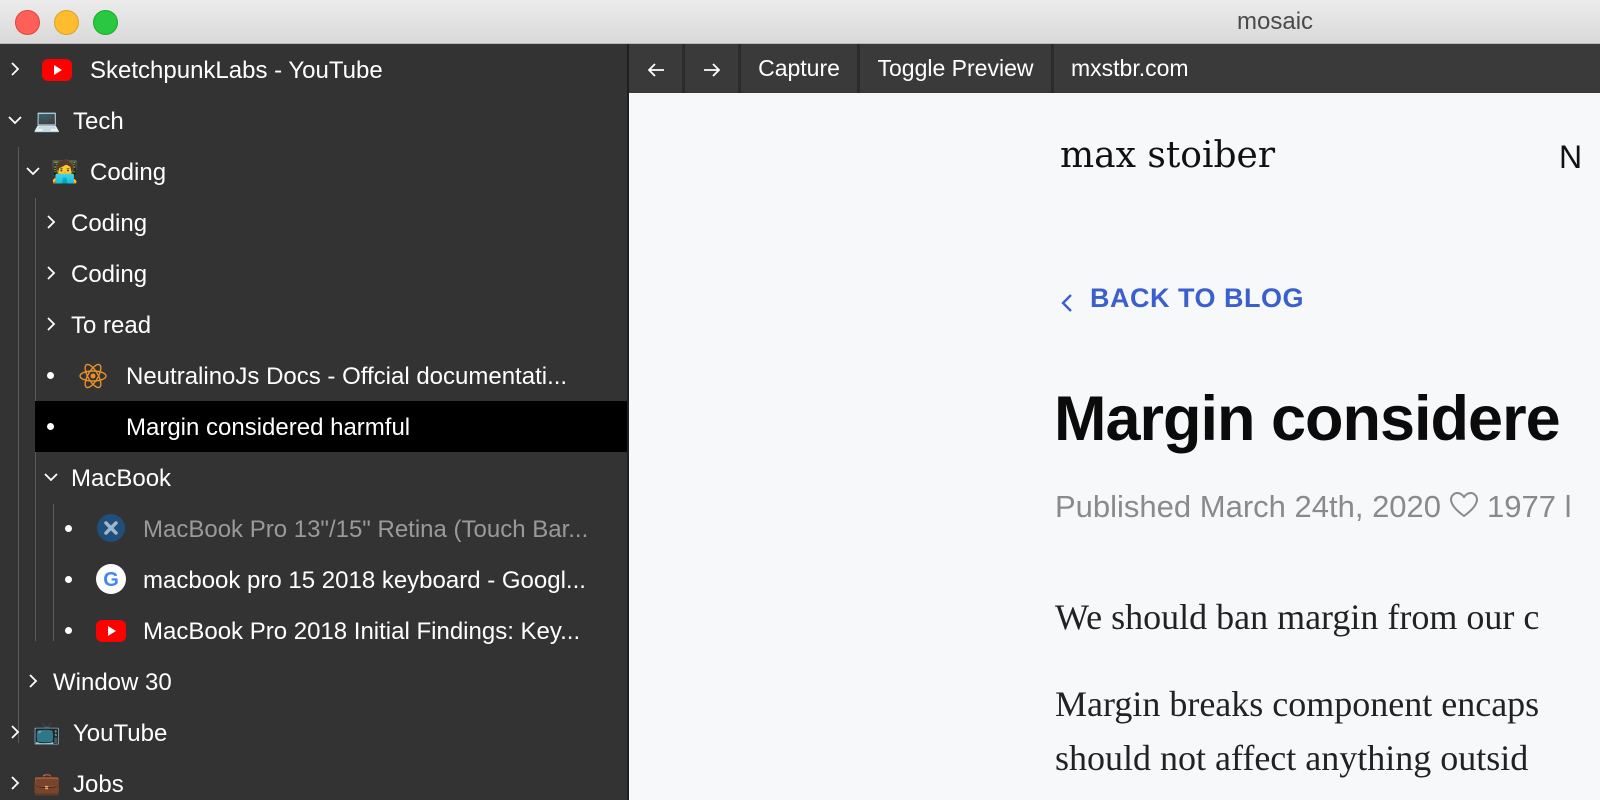  Describe the element at coordinates (27, 22) in the screenshot. I see `close-window-button` at that location.